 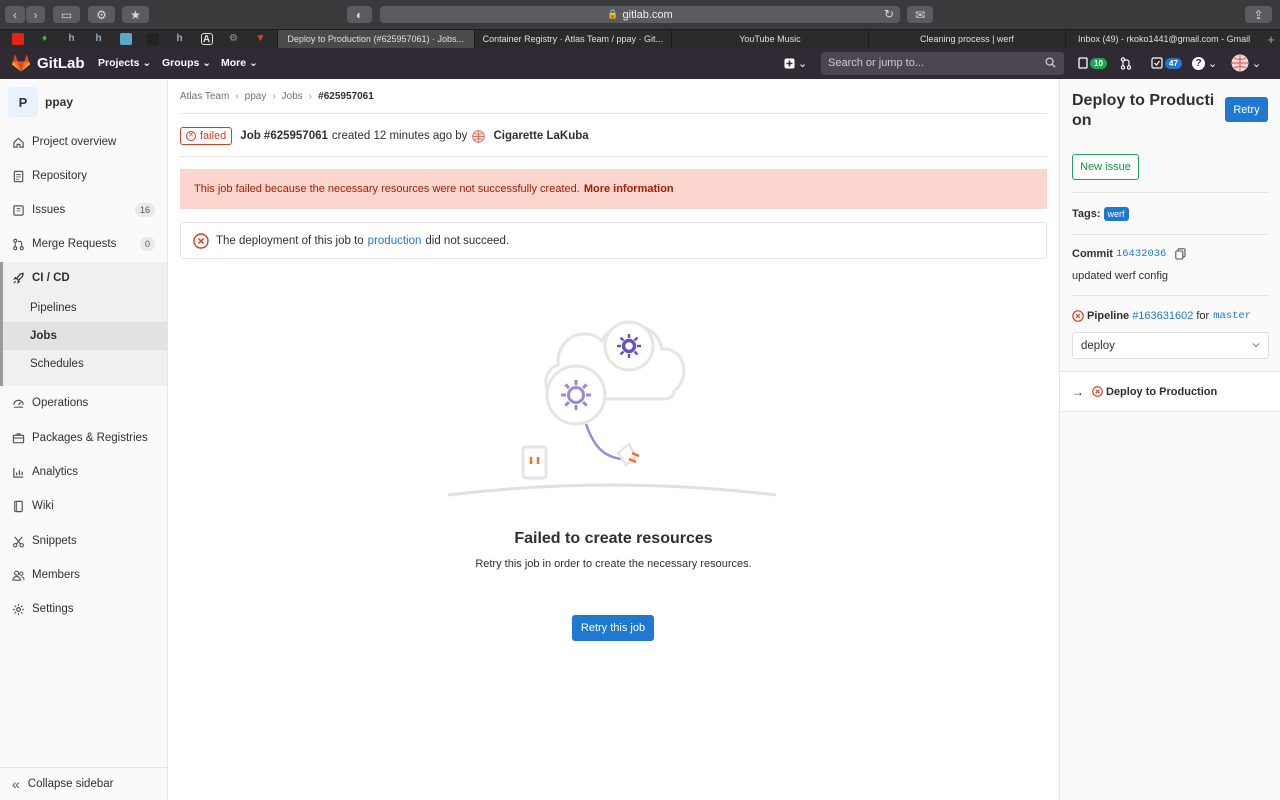 What do you see at coordinates (1157, 63) in the screenshot?
I see `check-square-icon` at bounding box center [1157, 63].